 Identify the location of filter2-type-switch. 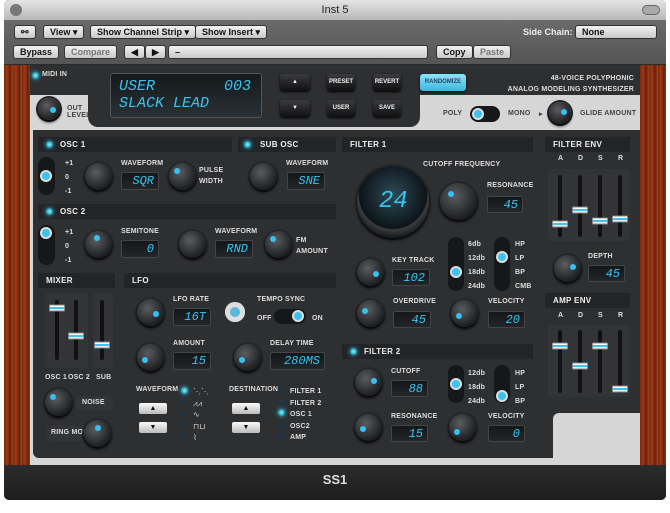
(502, 384).